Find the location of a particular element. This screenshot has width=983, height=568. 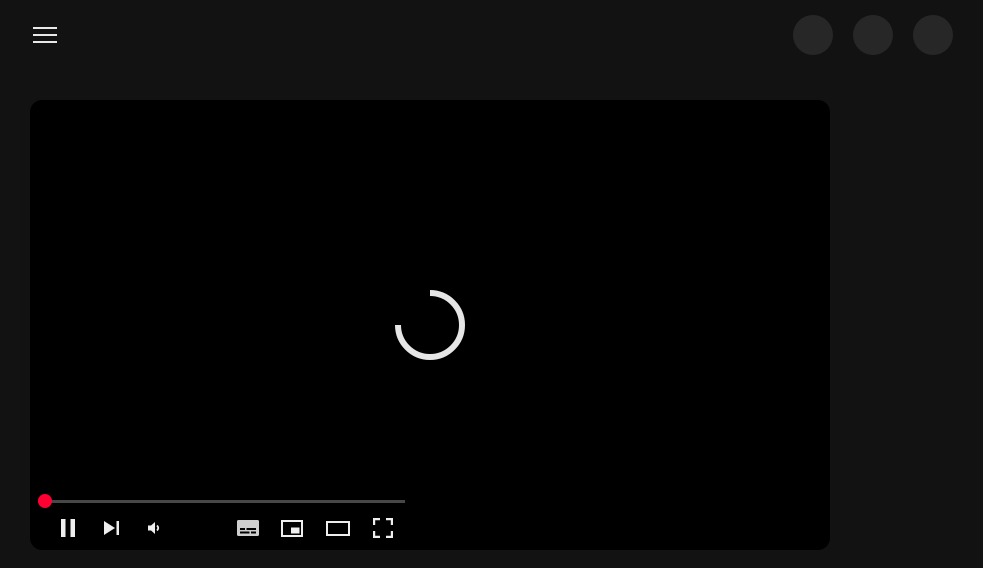

progress-bar is located at coordinates (225, 501).